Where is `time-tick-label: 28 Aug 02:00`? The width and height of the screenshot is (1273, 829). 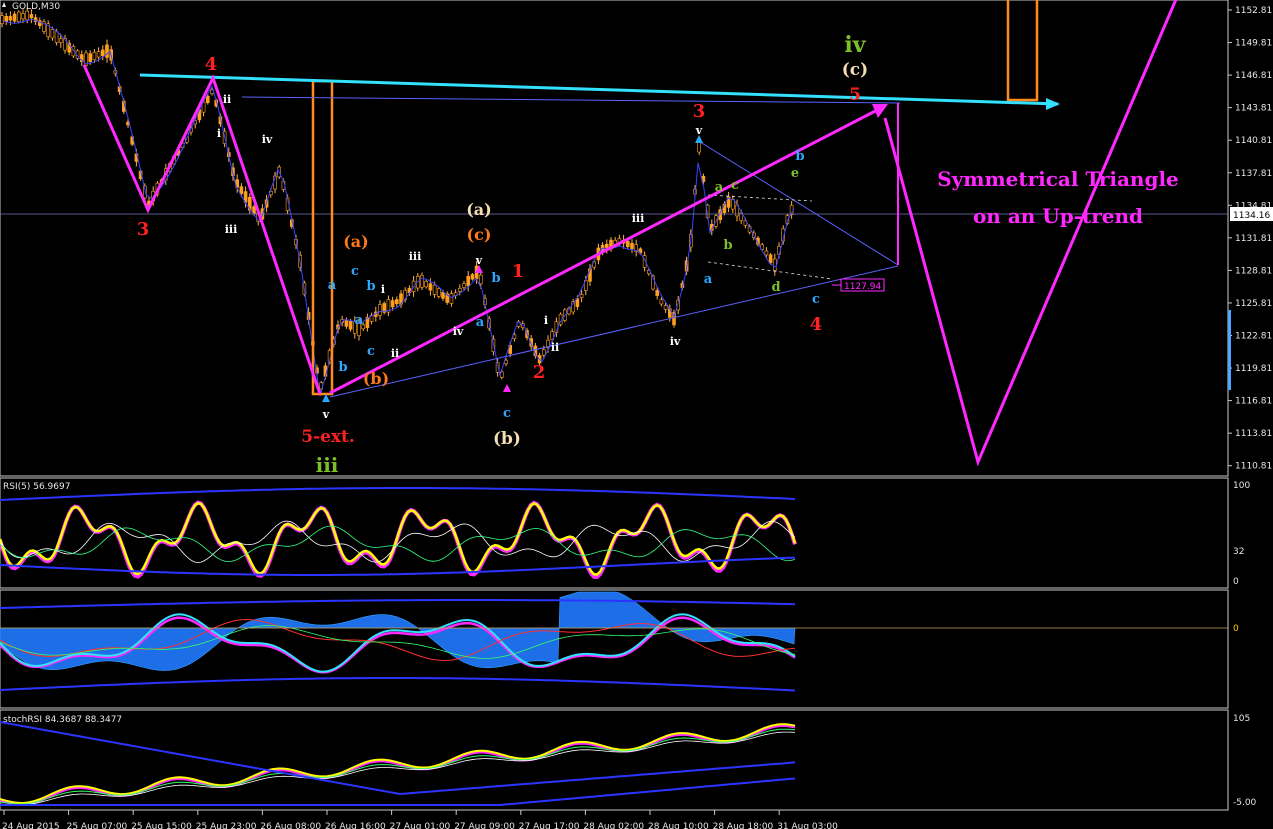 time-tick-label: 28 Aug 02:00 is located at coordinates (613, 825).